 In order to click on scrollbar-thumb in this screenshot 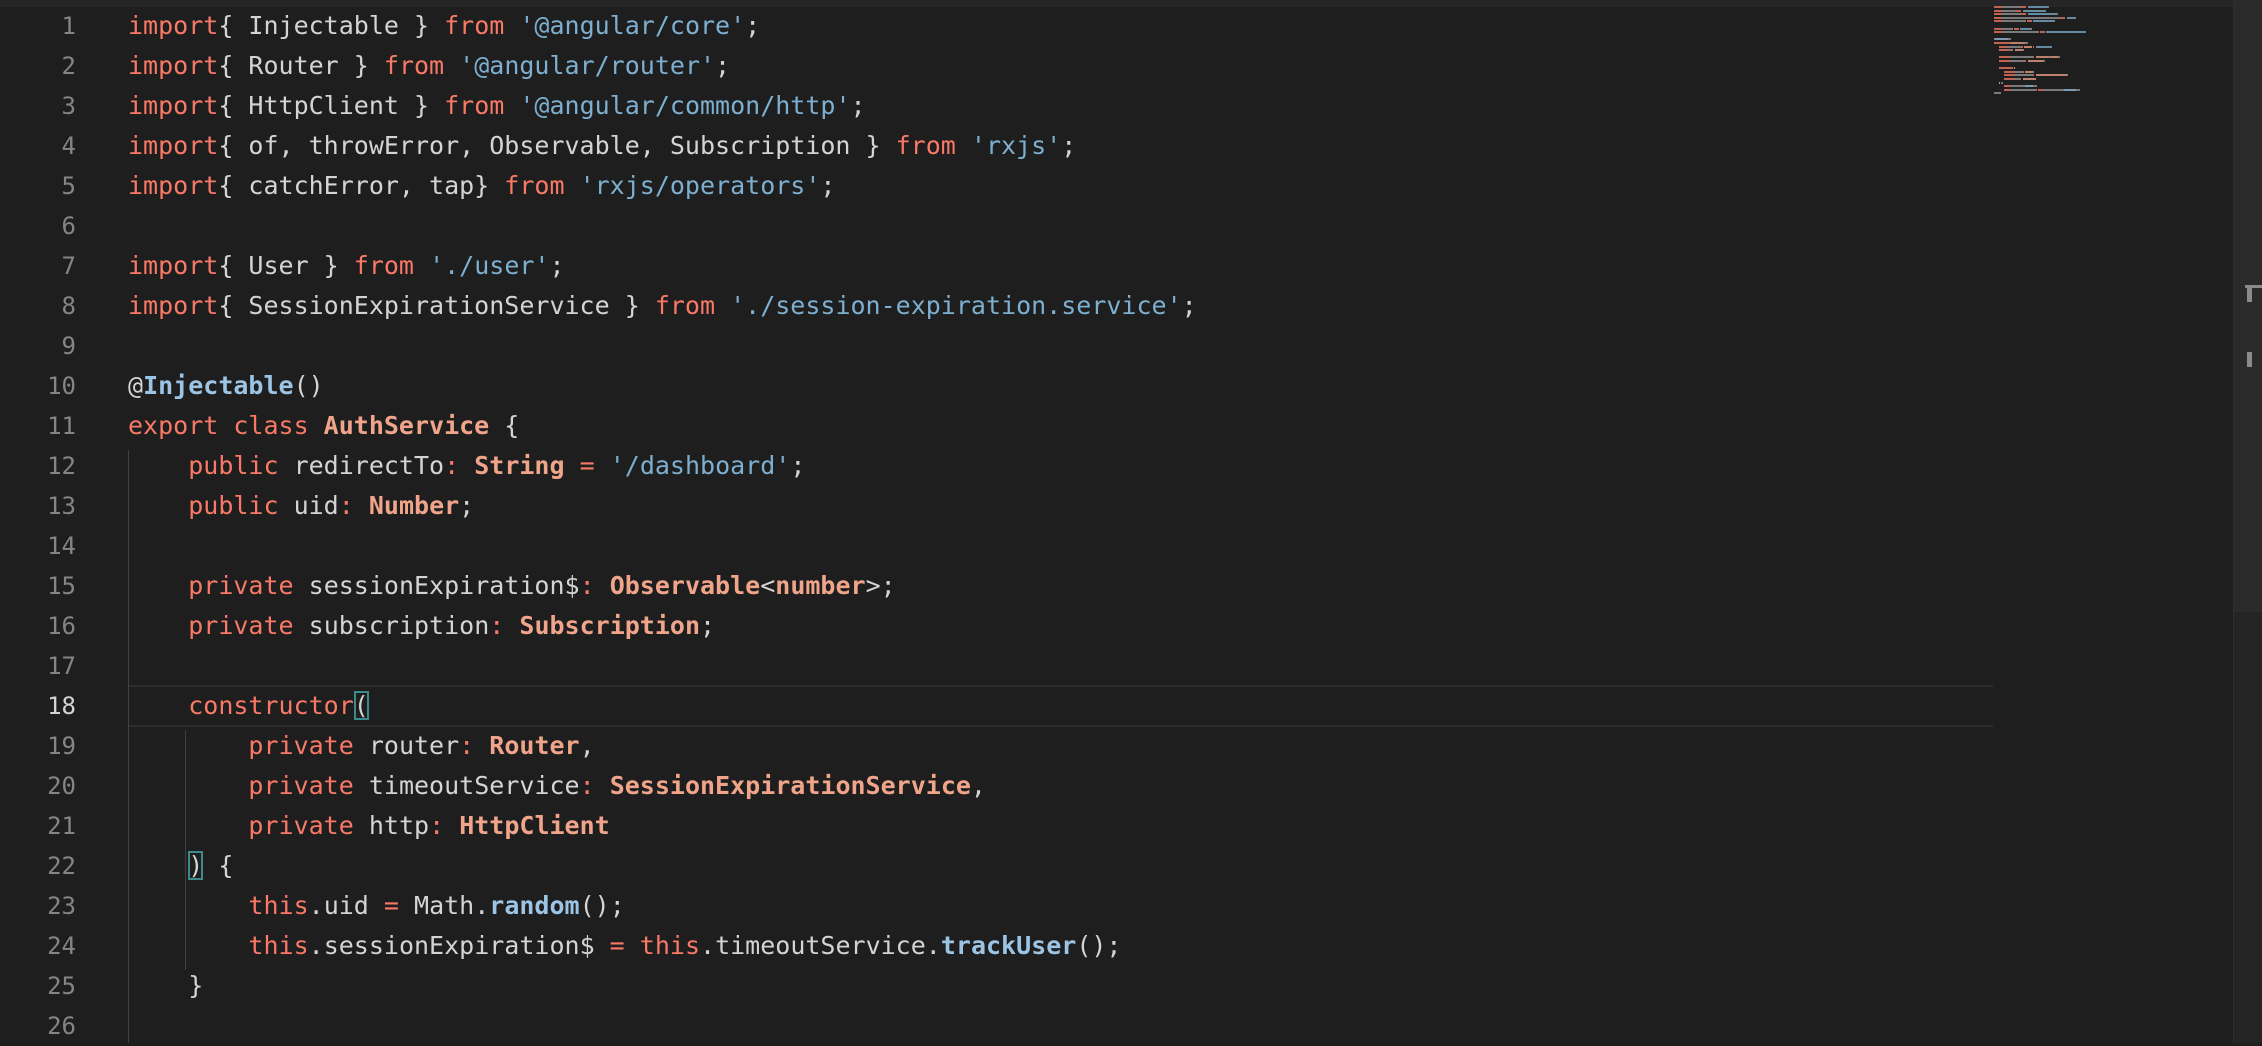, I will do `click(2248, 306)`.